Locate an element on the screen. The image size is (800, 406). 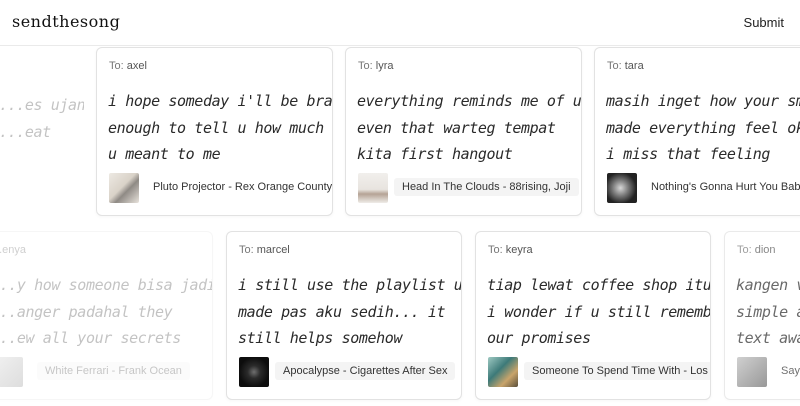
song-attachment: Pluto Projector - Rex Orange County is located at coordinates (220, 188).